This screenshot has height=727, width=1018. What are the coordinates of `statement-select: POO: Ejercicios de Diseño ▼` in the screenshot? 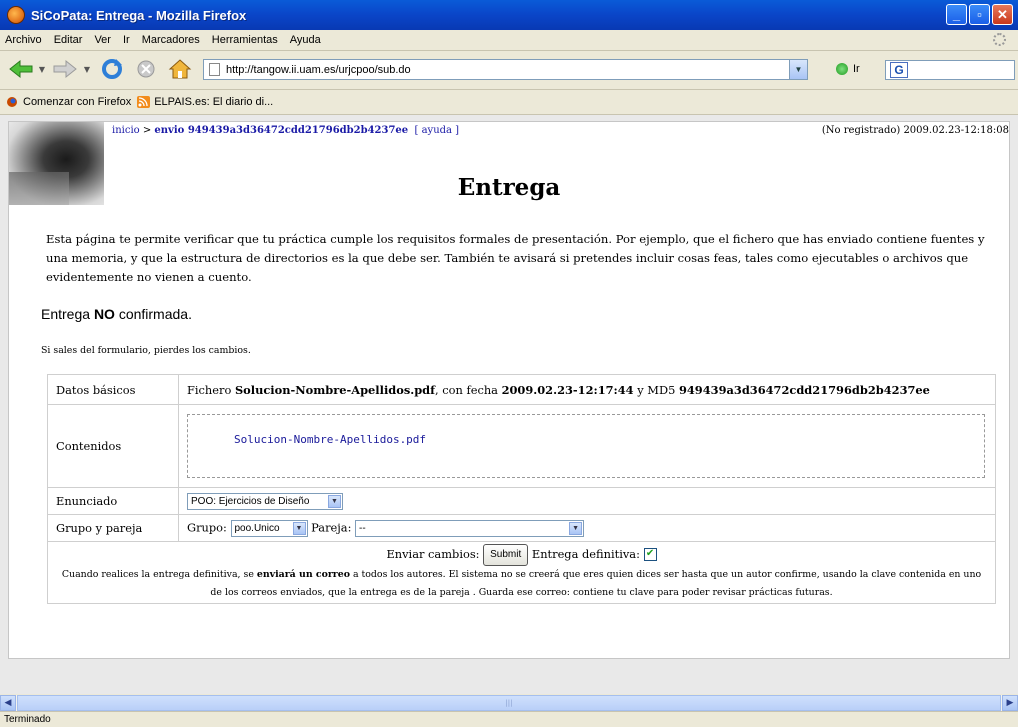 It's located at (265, 501).